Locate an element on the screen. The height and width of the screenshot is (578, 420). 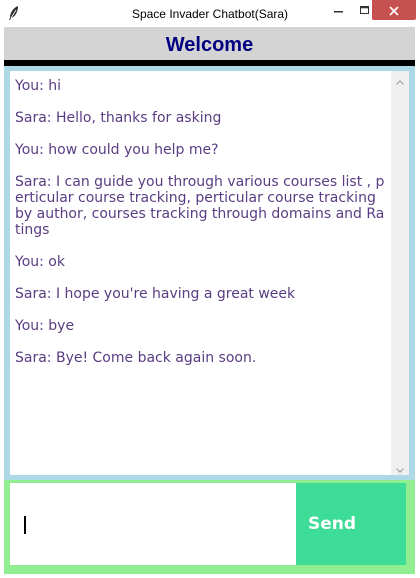
send-button: Send is located at coordinates (351, 524).